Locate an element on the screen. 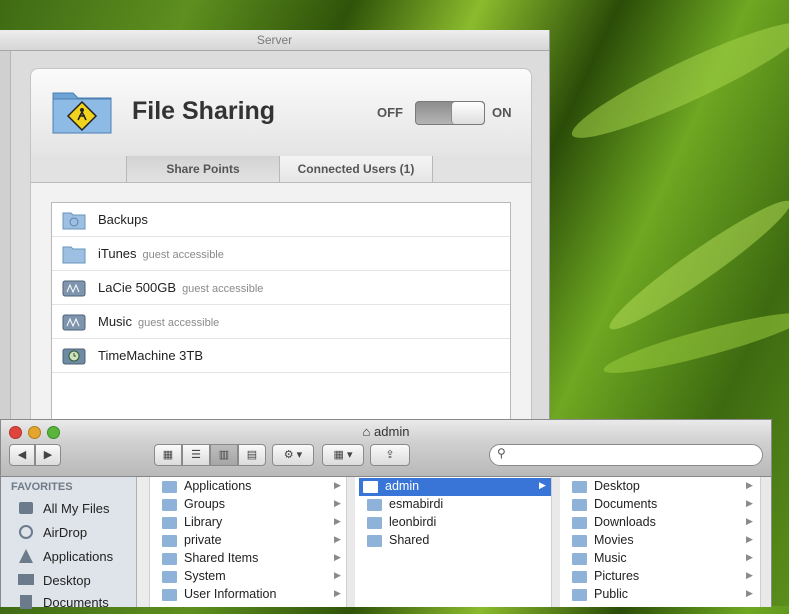 This screenshot has height=614, width=789. sidebar-item-airdrop: AirDrop is located at coordinates (74, 533).